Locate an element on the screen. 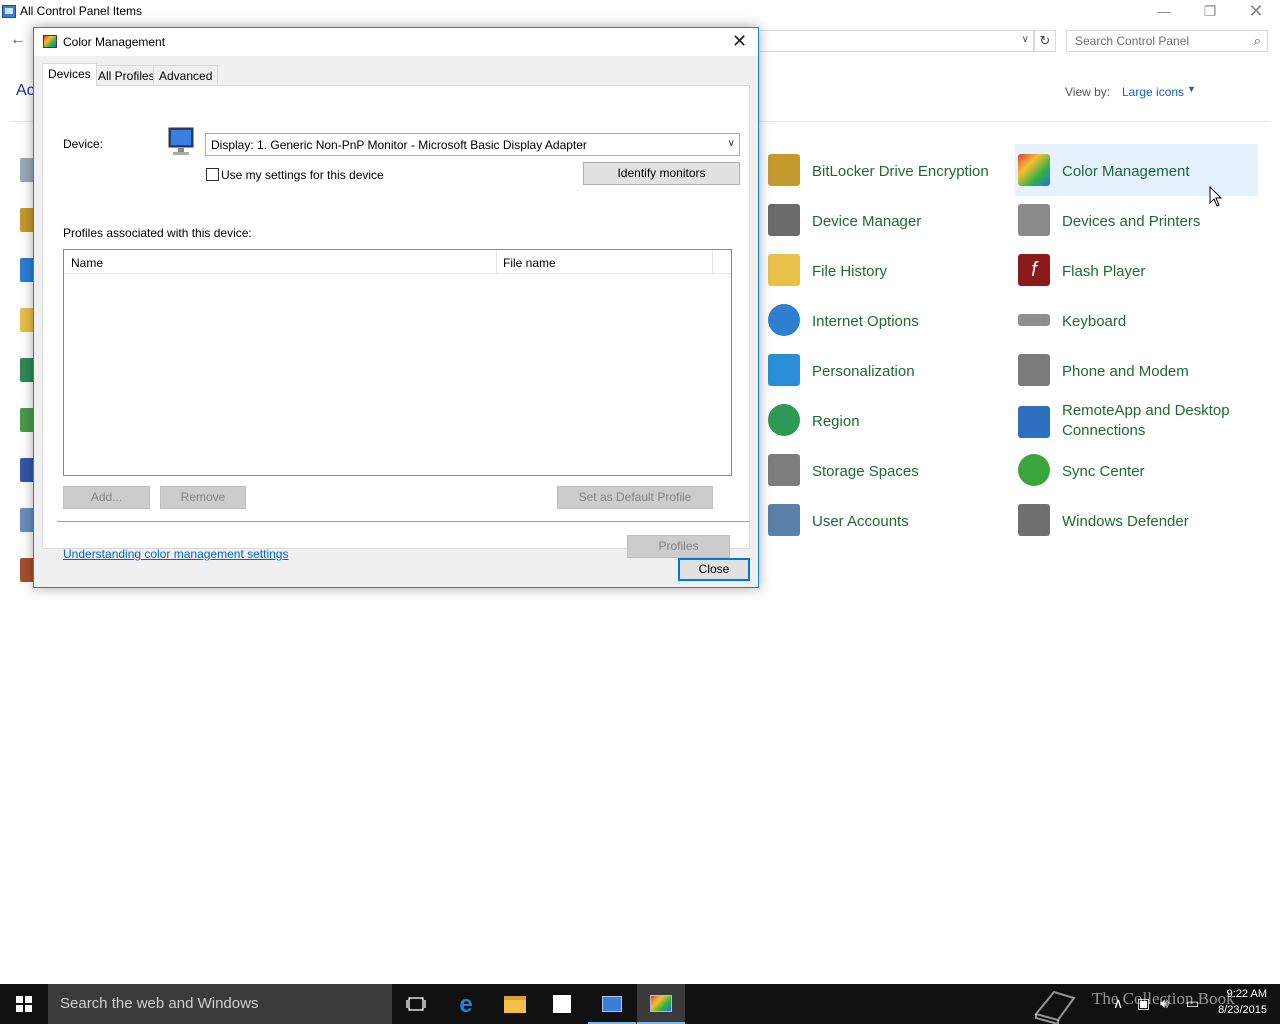  taskbar-search-box: Search the web and Windows is located at coordinates (220, 1004).